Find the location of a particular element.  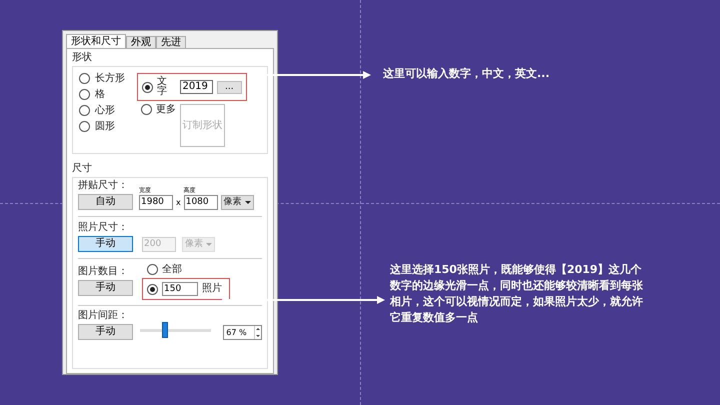

spin-value: 67 % is located at coordinates (236, 332).